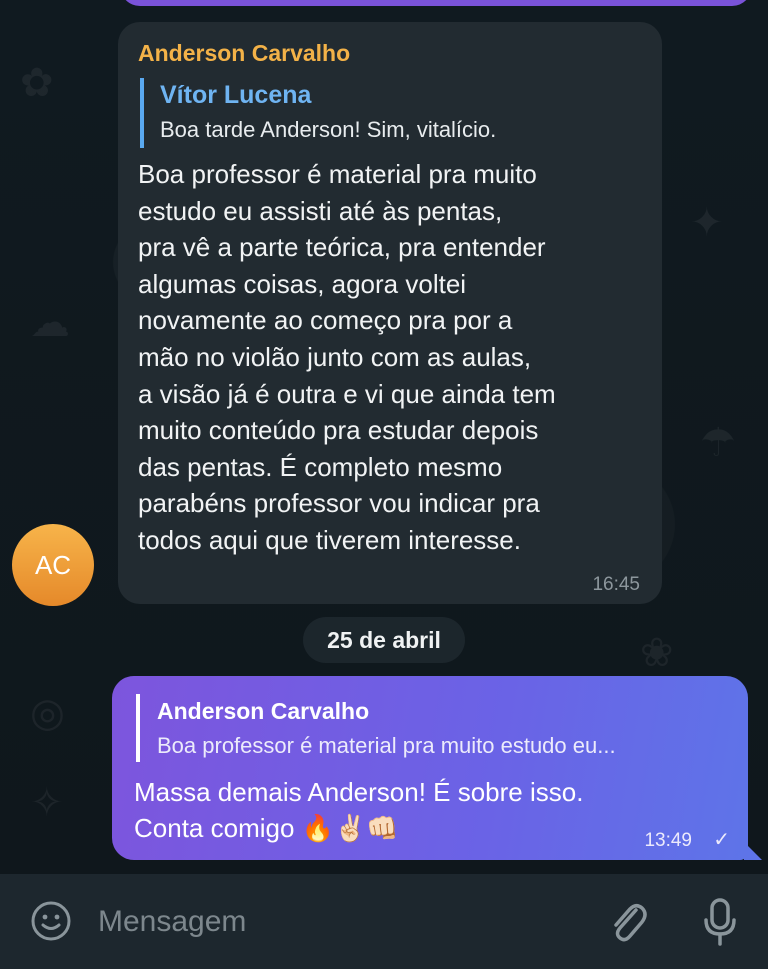 The height and width of the screenshot is (969, 768). I want to click on quoted-reply-text: Boa tarde Anderson! Sim, vitalício., so click(328, 129).